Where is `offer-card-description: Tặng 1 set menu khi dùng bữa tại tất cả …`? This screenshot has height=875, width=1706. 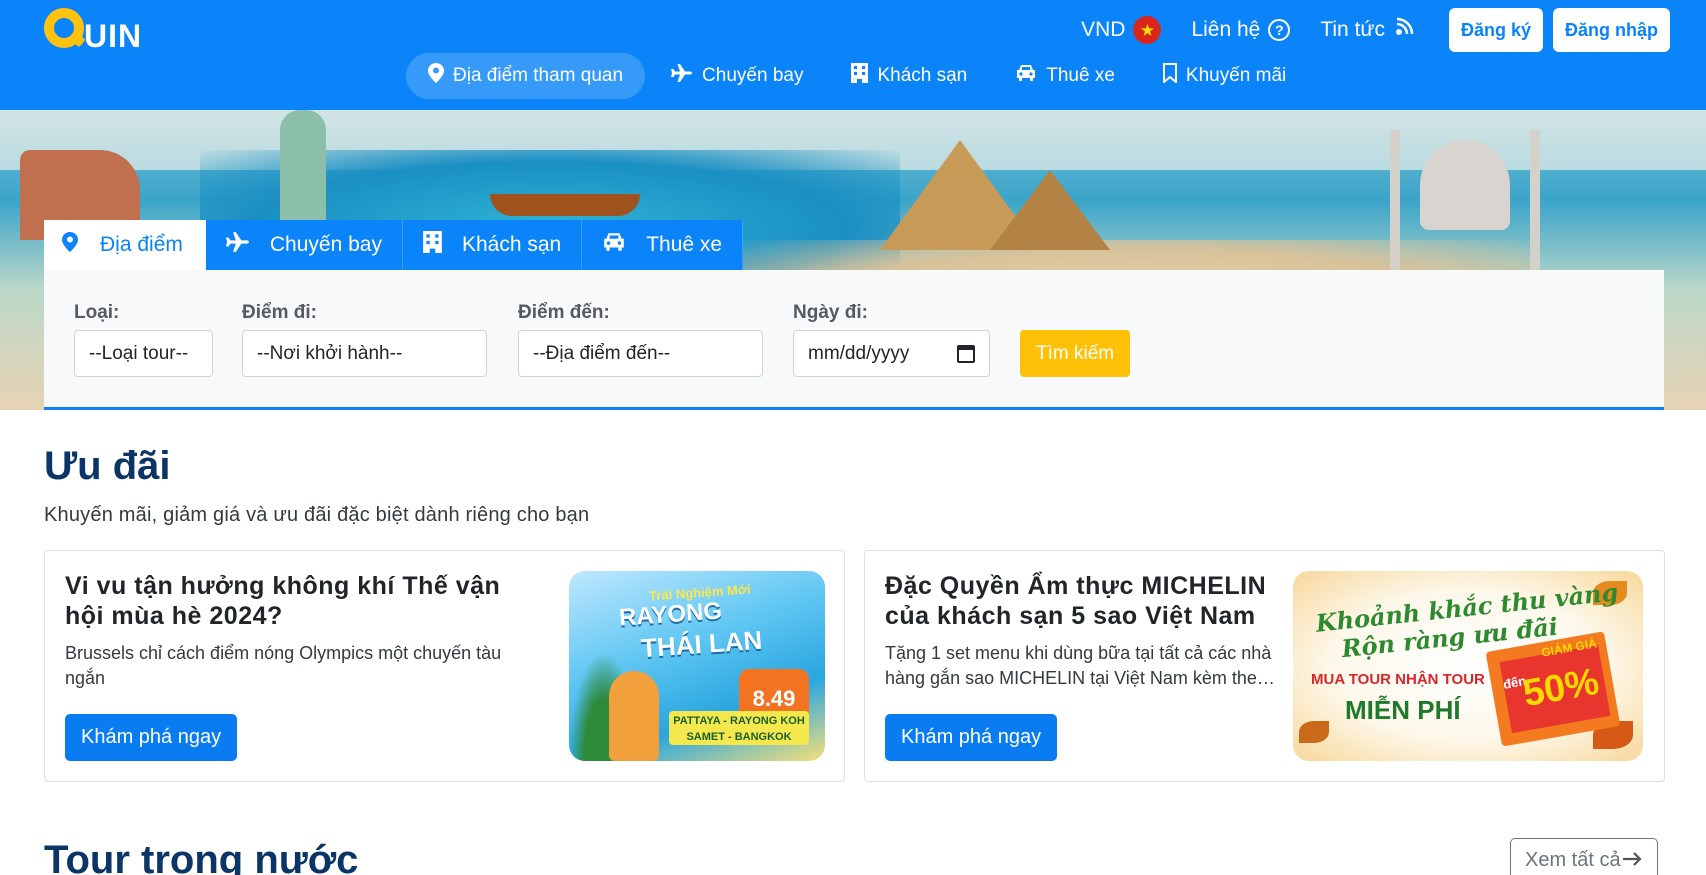
offer-card-description: Tặng 1 set menu khi dùng bữa tại tất cả … is located at coordinates (1078, 665).